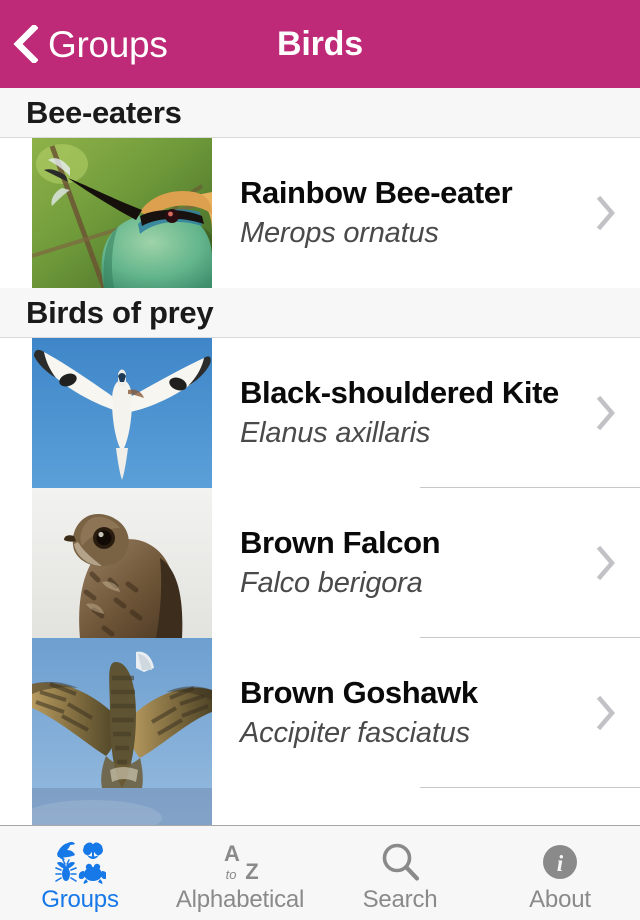  I want to click on brown-falcon-photo, so click(122, 563).